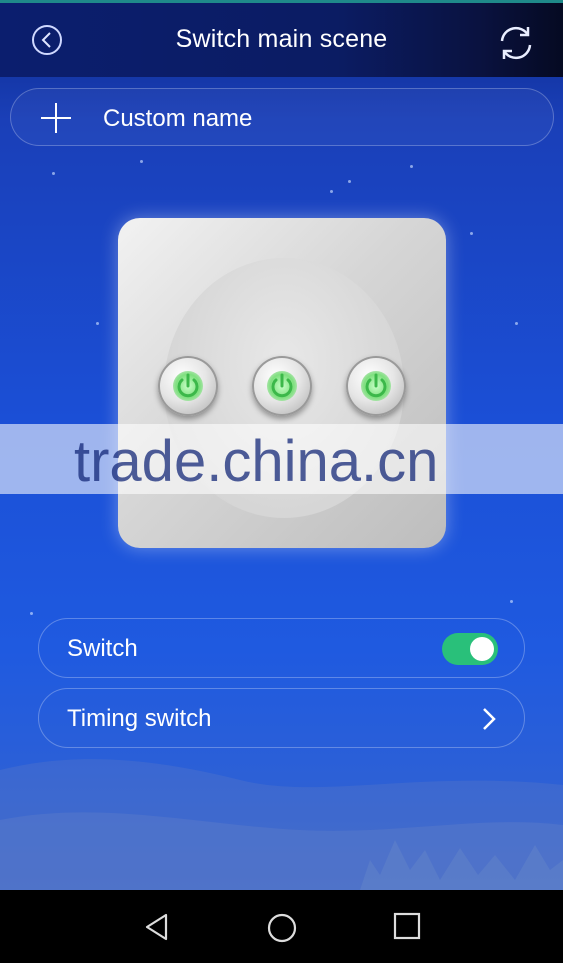 This screenshot has height=963, width=563. What do you see at coordinates (281, 718) in the screenshot?
I see `timing-switch-row: Timing switch` at bounding box center [281, 718].